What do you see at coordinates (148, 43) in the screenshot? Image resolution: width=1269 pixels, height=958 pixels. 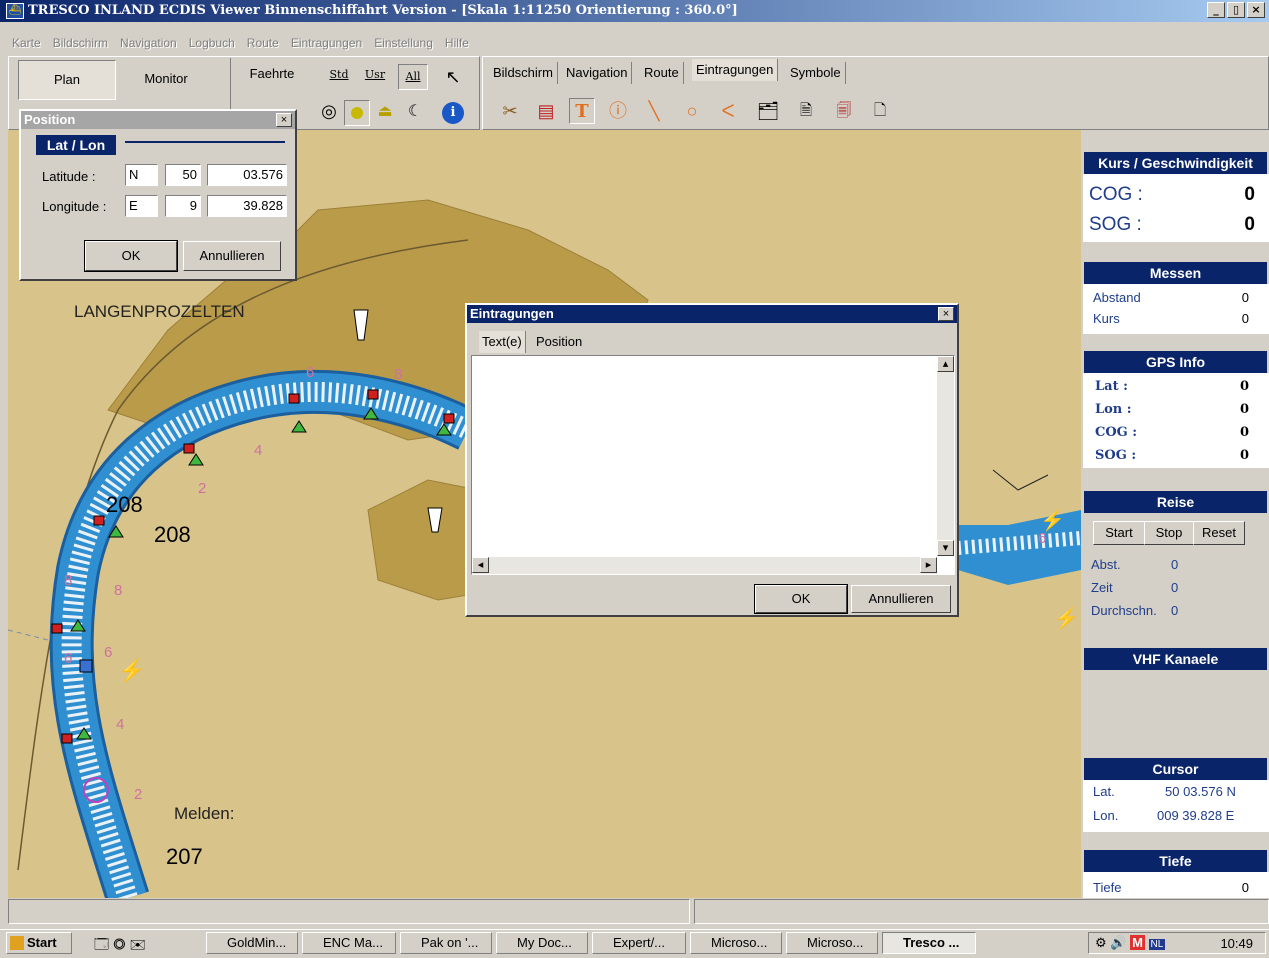 I see `menu-navigation: Navigation` at bounding box center [148, 43].